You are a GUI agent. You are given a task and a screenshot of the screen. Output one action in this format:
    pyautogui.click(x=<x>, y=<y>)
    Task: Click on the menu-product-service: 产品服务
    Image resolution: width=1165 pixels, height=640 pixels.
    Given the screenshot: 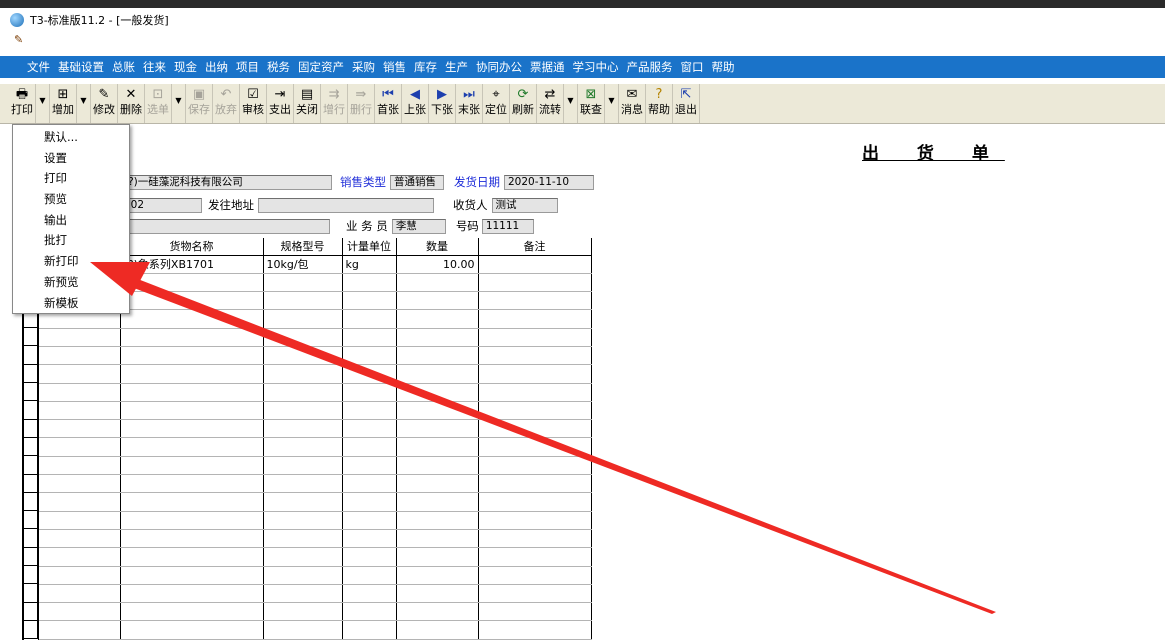 What is the action you would take?
    pyautogui.click(x=650, y=67)
    